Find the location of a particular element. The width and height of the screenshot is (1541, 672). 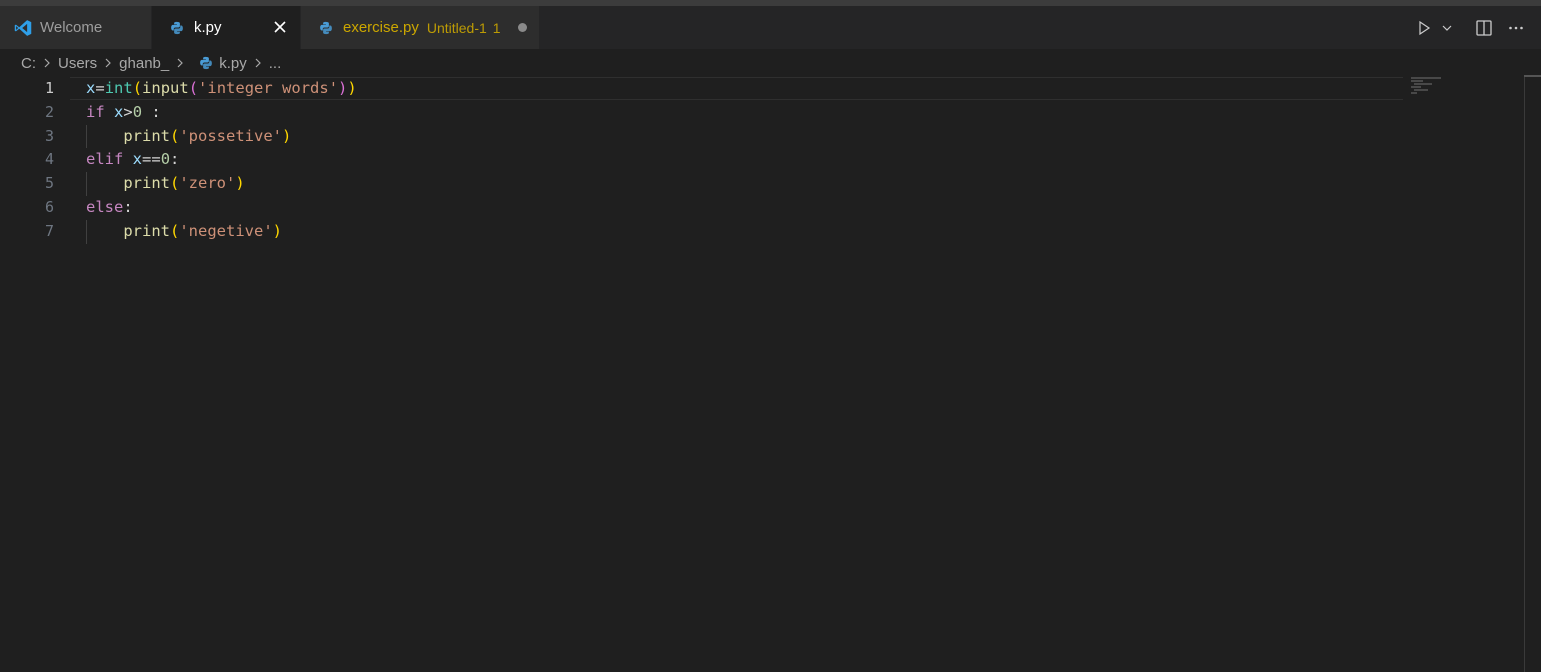

line-number: 3 is located at coordinates (49, 135).